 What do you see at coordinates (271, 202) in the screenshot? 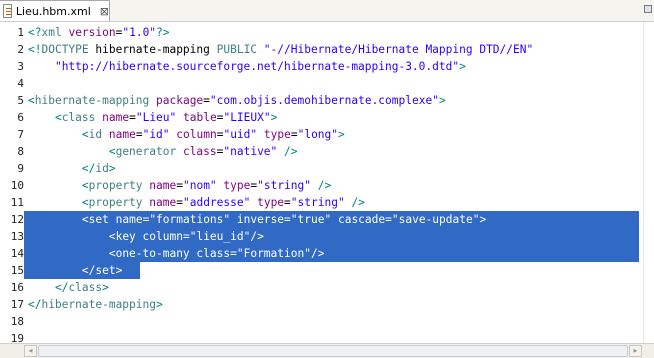
I see `code-token-attr: type` at bounding box center [271, 202].